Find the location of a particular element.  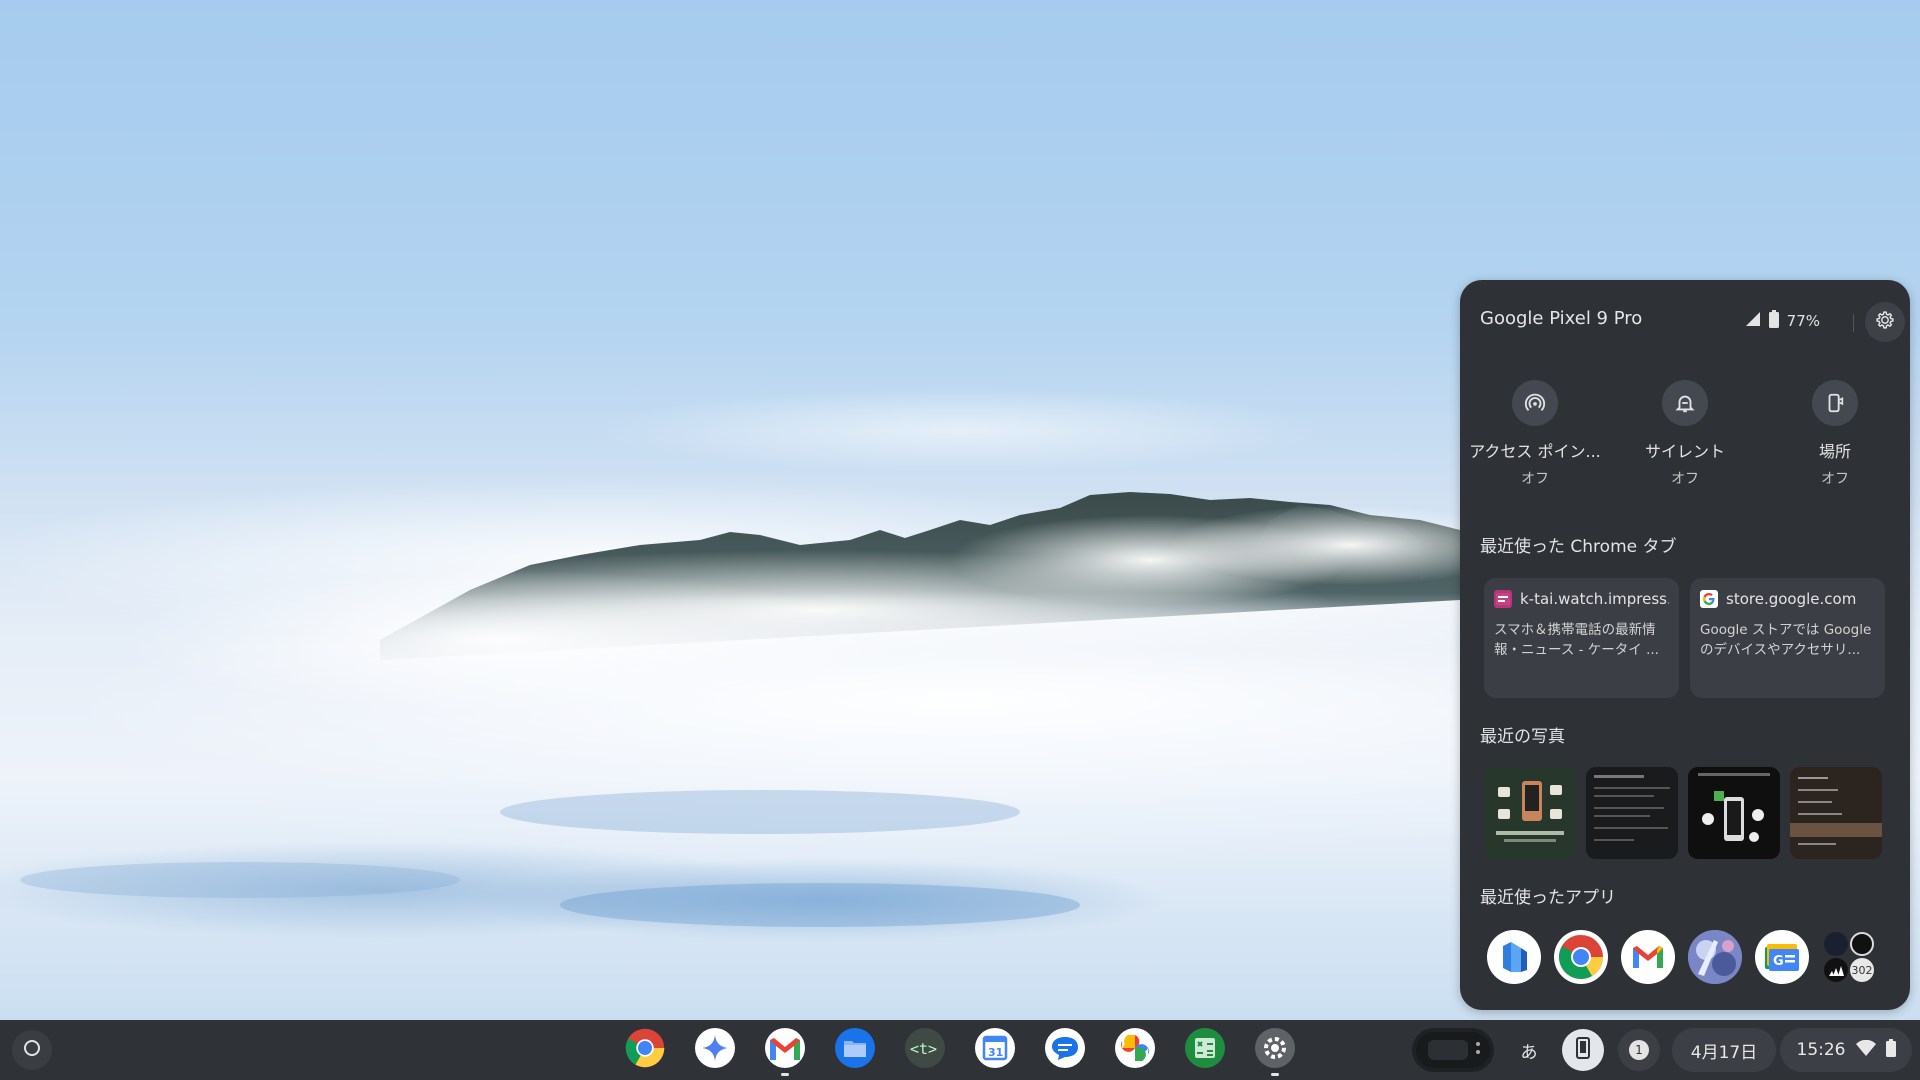

recent-apps-title: 最近使ったアプリ is located at coordinates (1548, 898).